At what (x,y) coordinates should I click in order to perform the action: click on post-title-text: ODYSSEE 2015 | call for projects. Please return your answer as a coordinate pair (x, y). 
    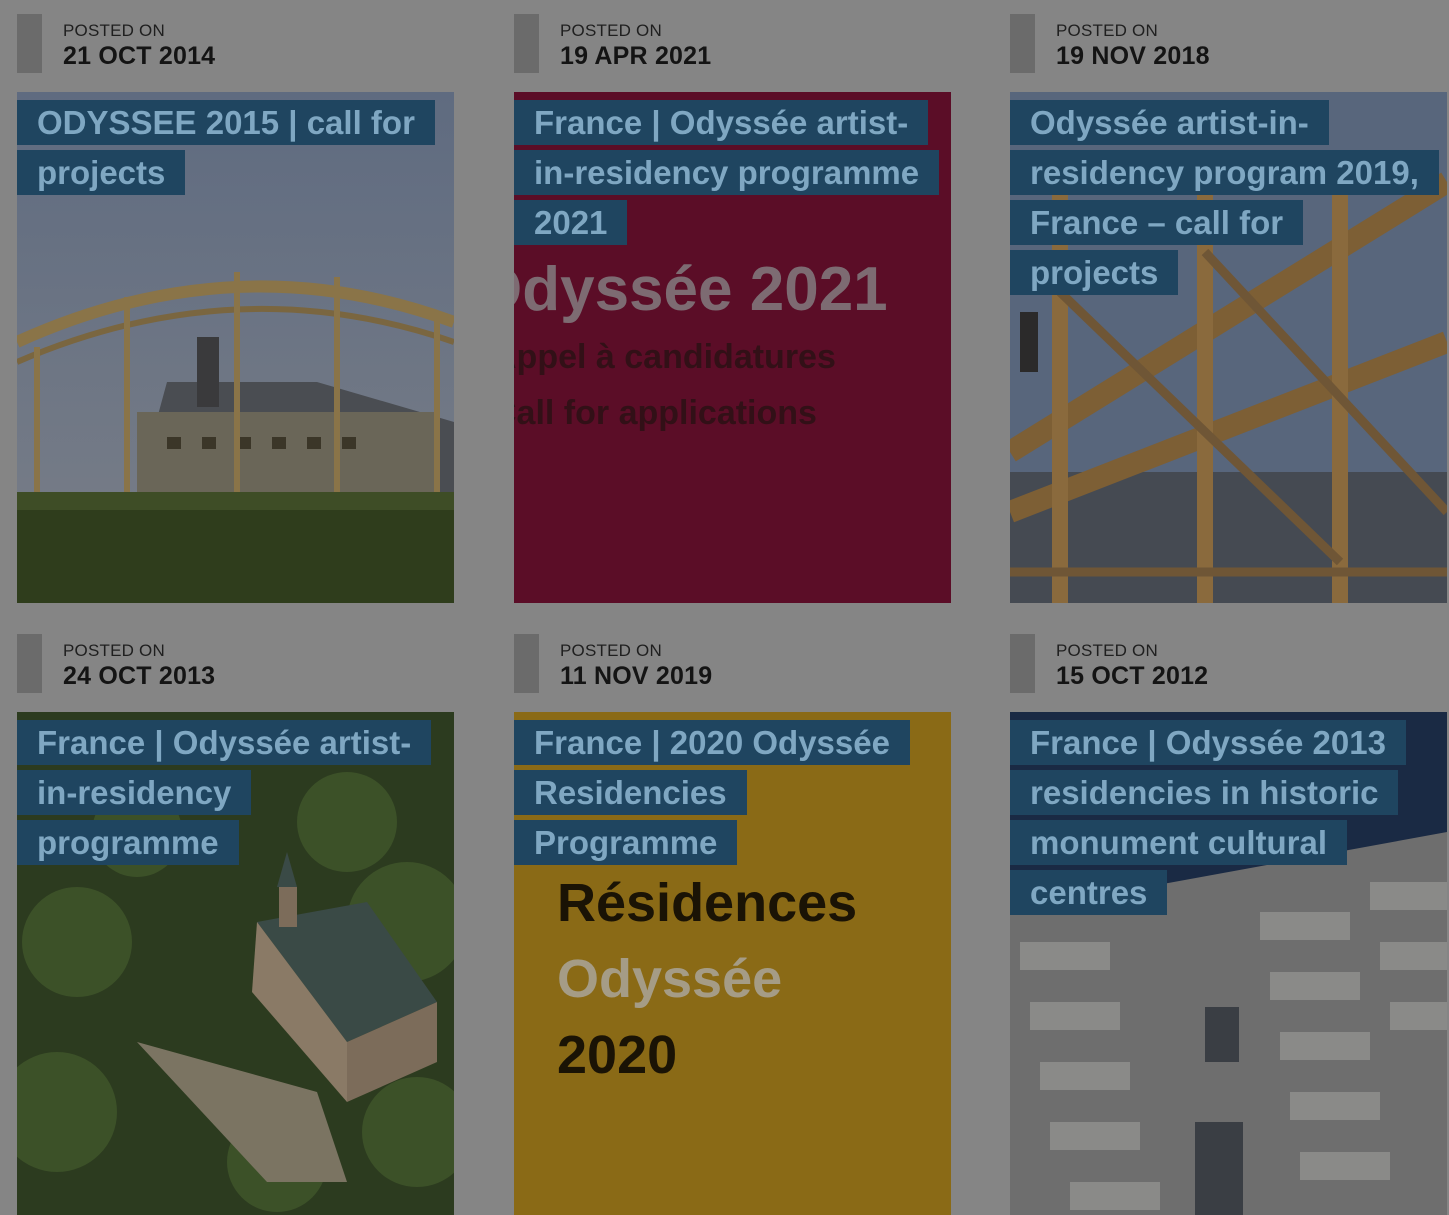
    Looking at the image, I should click on (226, 147).